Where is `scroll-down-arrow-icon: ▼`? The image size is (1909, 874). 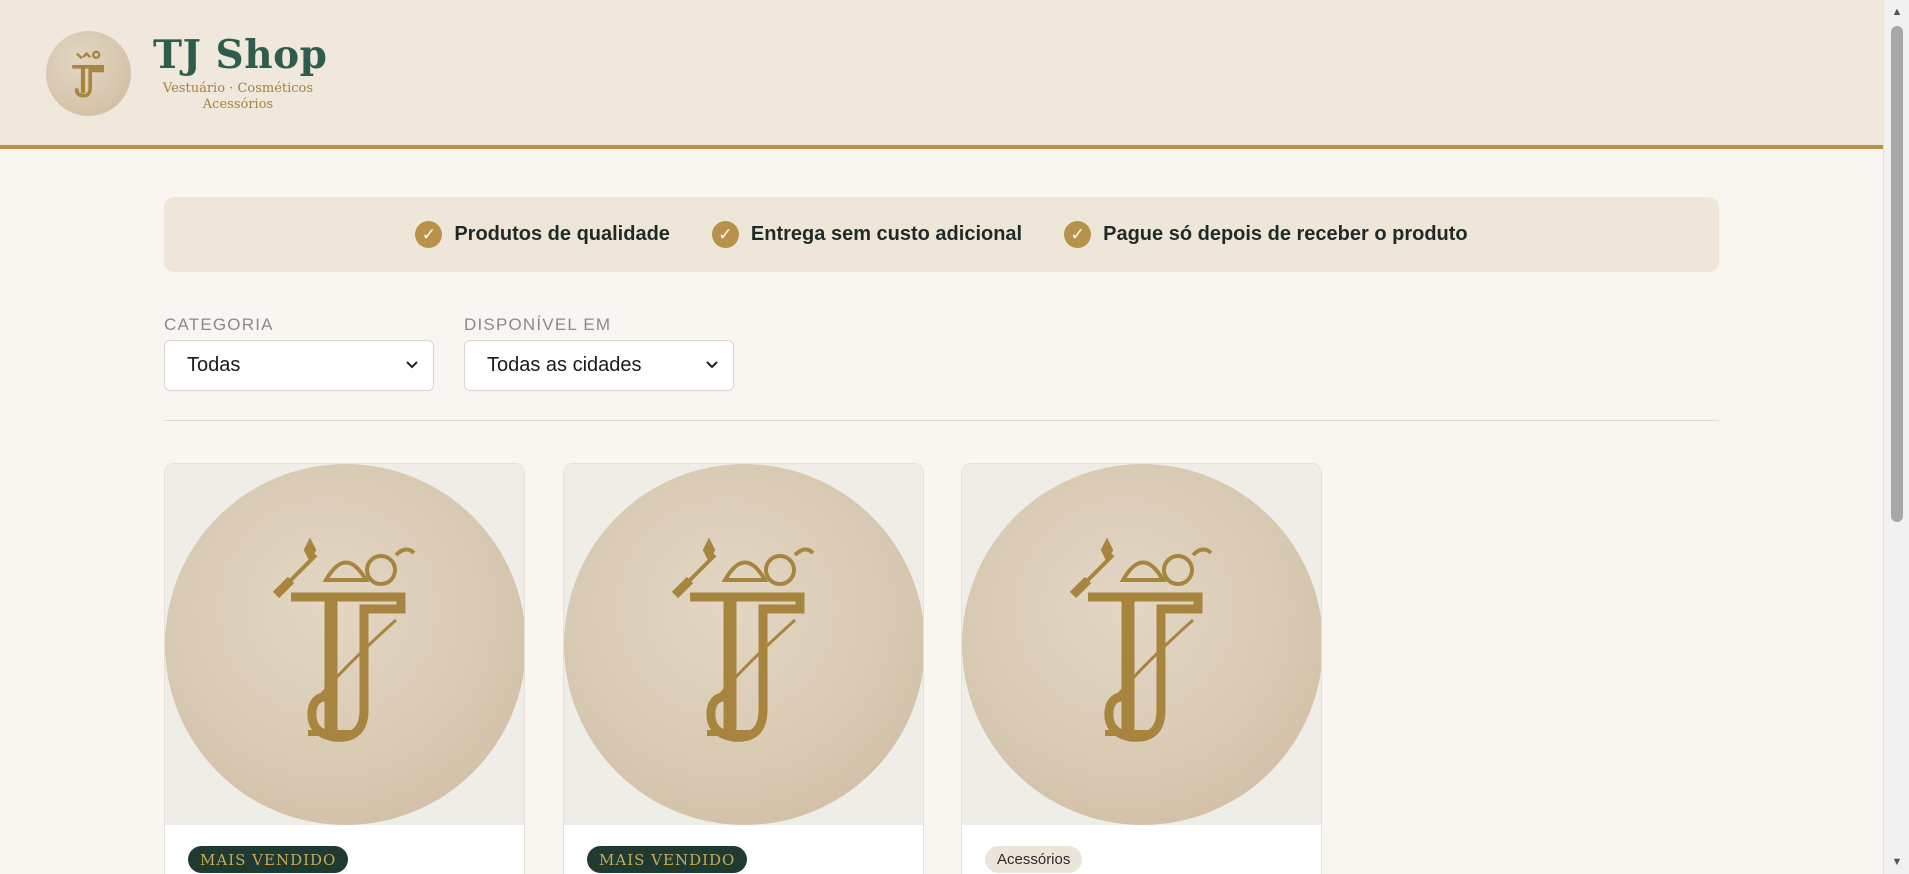
scroll-down-arrow-icon: ▼ is located at coordinates (1896, 862).